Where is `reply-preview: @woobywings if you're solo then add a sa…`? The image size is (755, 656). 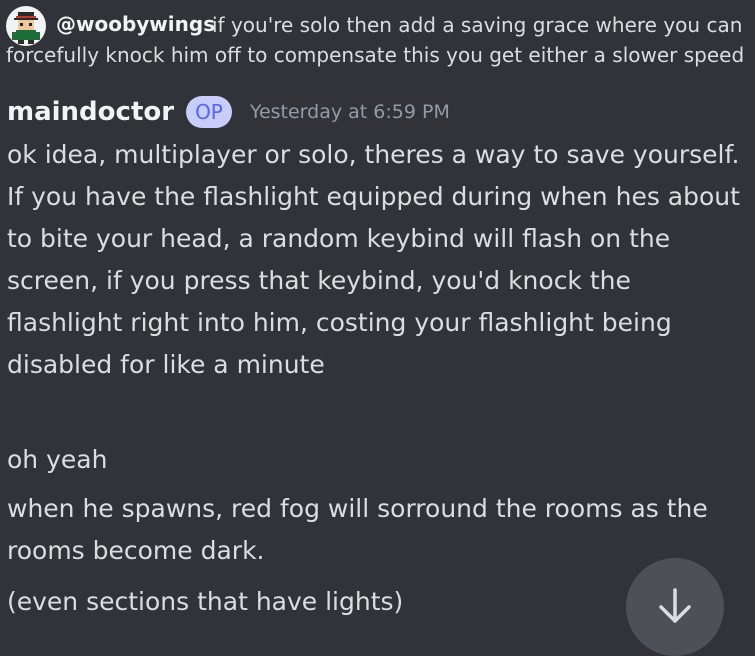
reply-preview: @woobywings if you're solo then add a sa… is located at coordinates (377, 35).